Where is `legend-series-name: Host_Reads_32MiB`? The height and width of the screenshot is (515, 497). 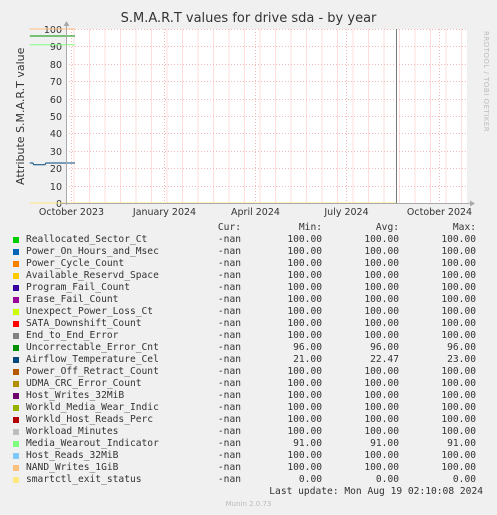
legend-series-name: Host_Reads_32MiB is located at coordinates (72, 455).